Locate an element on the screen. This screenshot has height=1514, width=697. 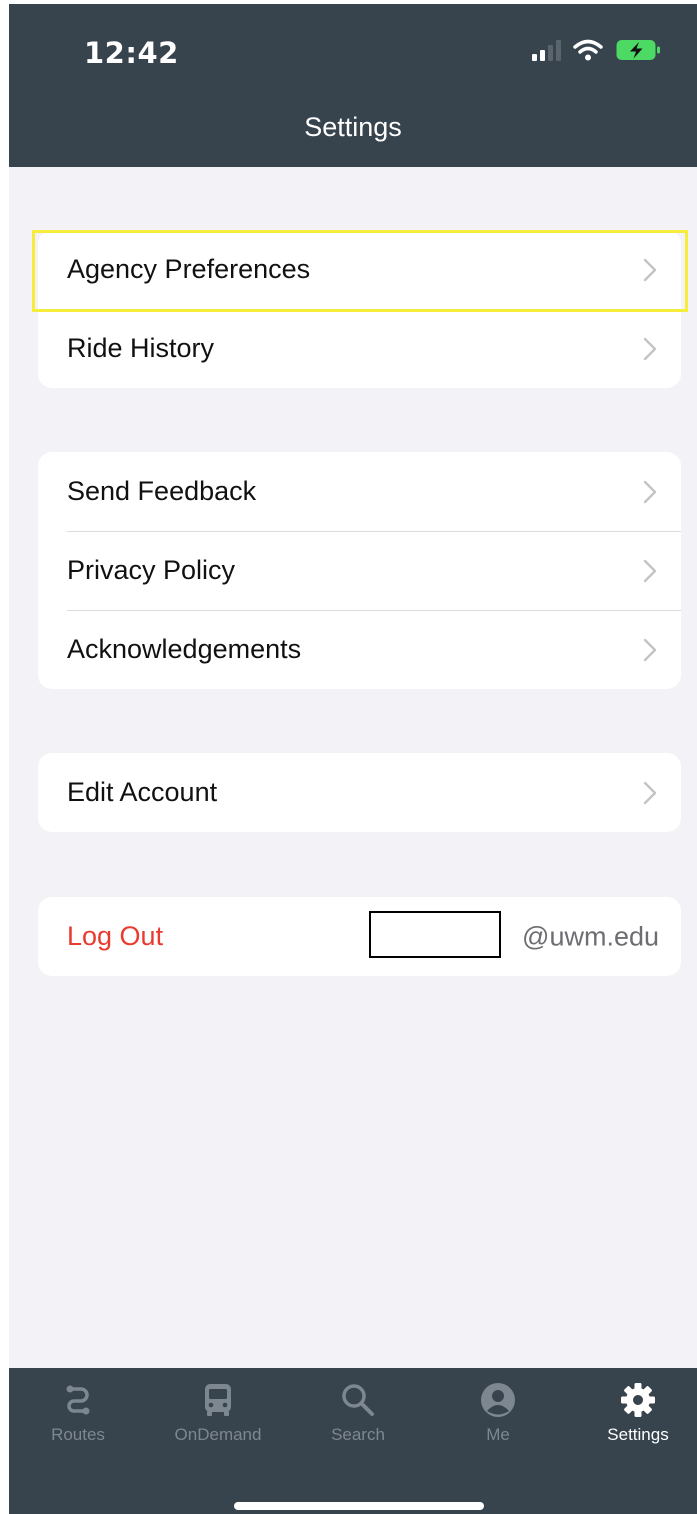
agency-preferences-row: Agency Preferences is located at coordinates (359, 269).